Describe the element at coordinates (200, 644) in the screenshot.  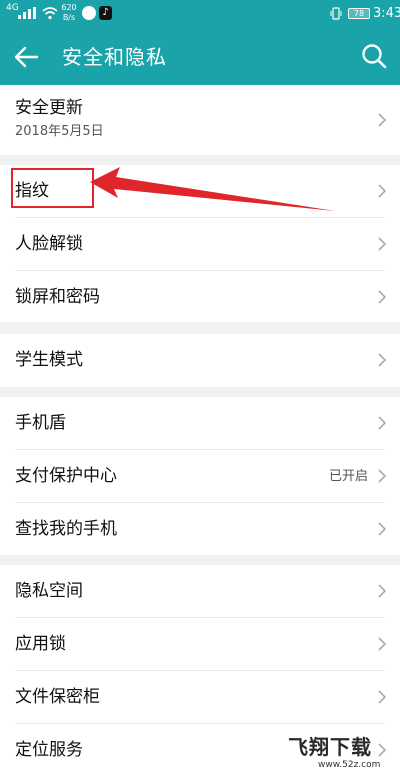
I see `list-item-app-lock: 应用锁` at that location.